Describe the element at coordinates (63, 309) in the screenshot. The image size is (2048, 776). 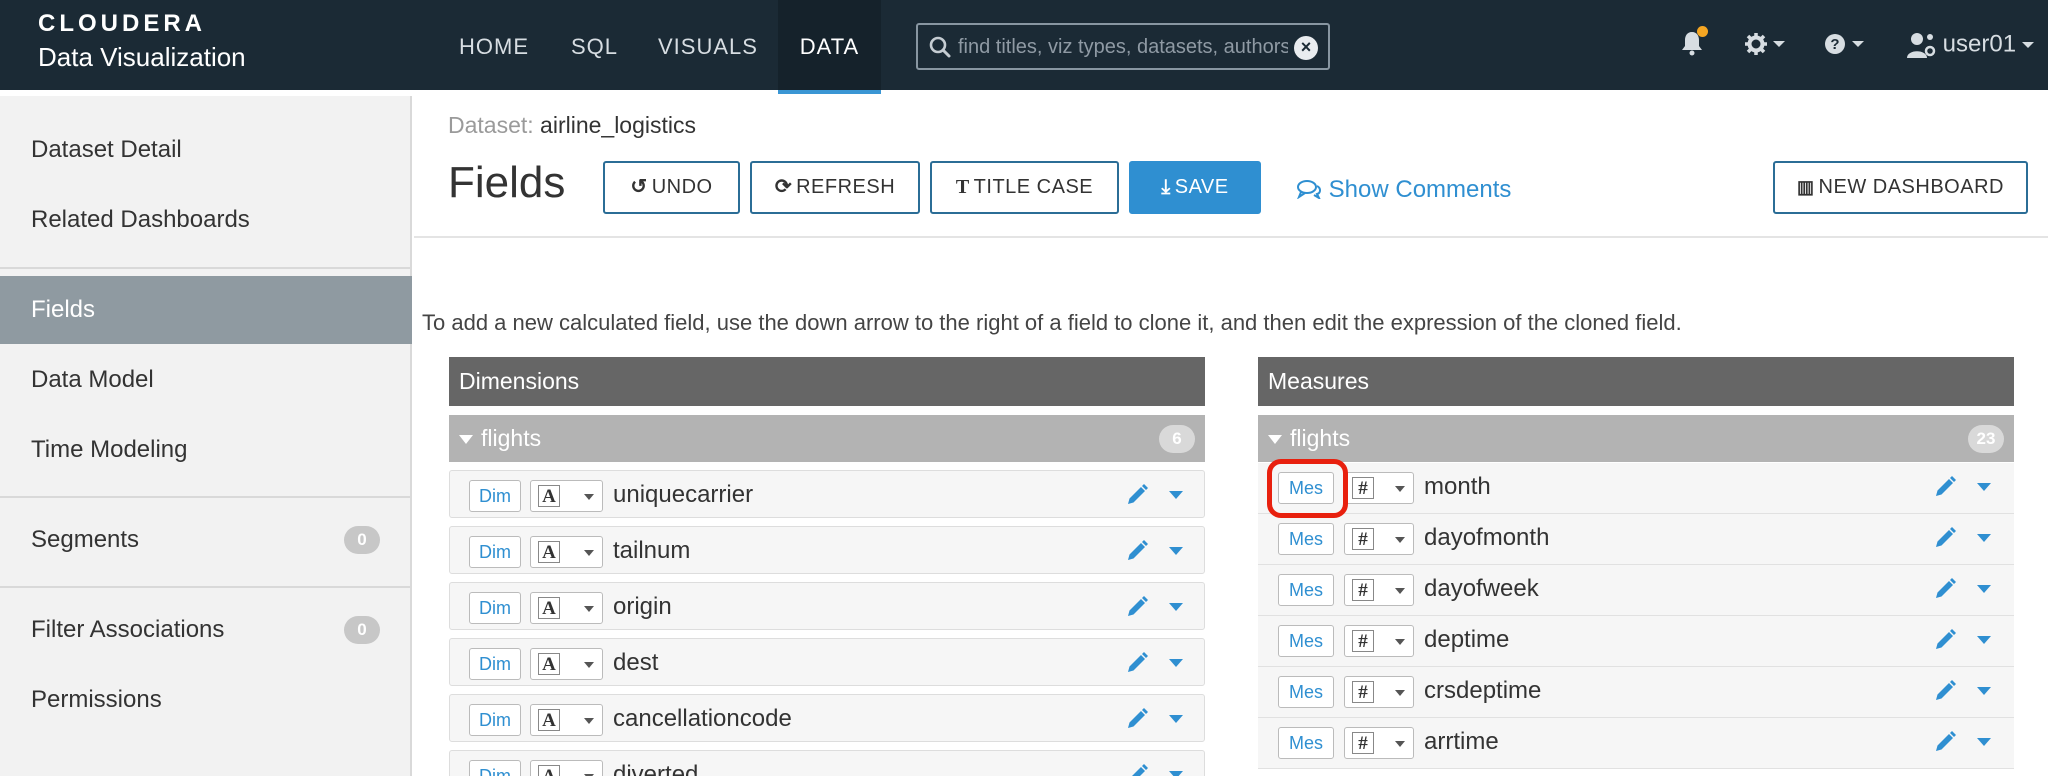
I see `sidebar-item-label: Fields` at that location.